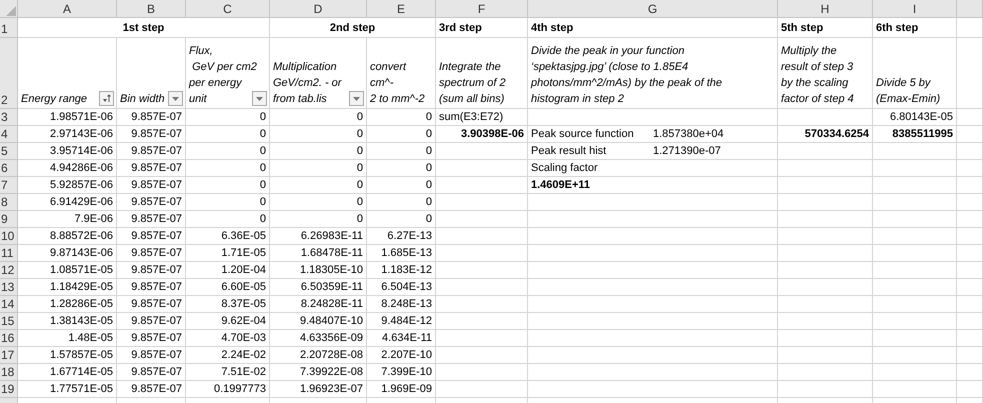 The width and height of the screenshot is (983, 403). Describe the element at coordinates (331, 236) in the screenshot. I see `table-cell: 6.26983E-11` at that location.